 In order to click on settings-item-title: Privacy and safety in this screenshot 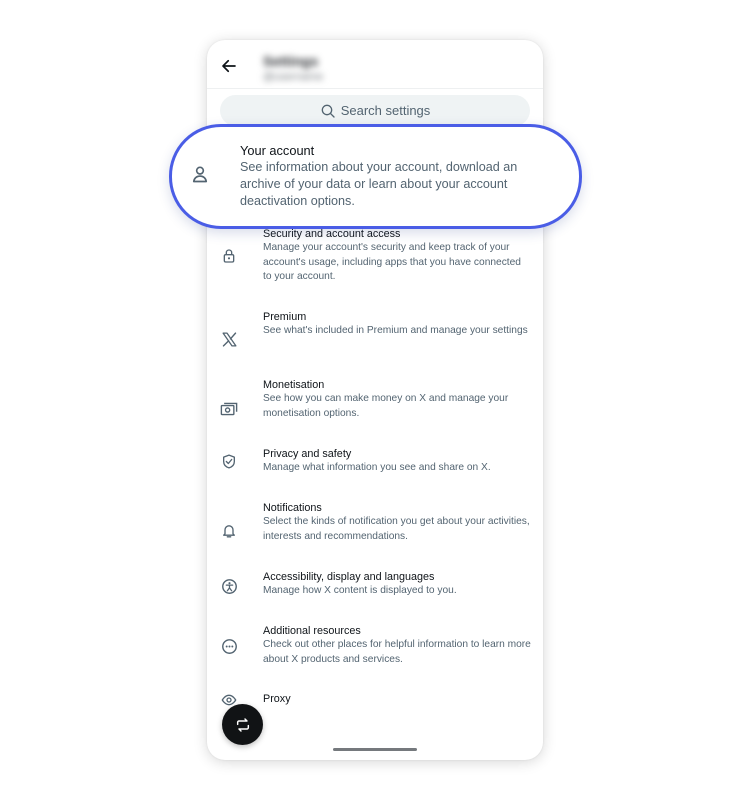, I will do `click(307, 454)`.